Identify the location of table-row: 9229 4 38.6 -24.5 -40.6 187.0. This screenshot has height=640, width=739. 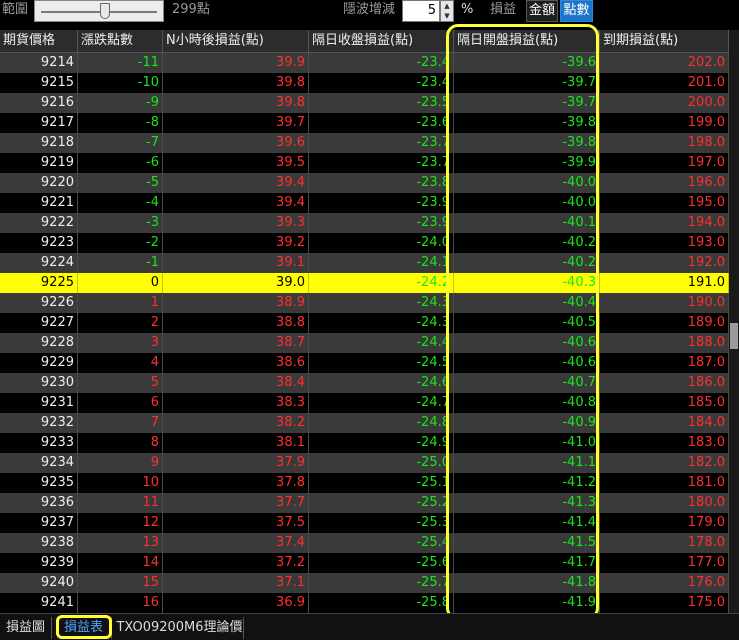
(364, 363).